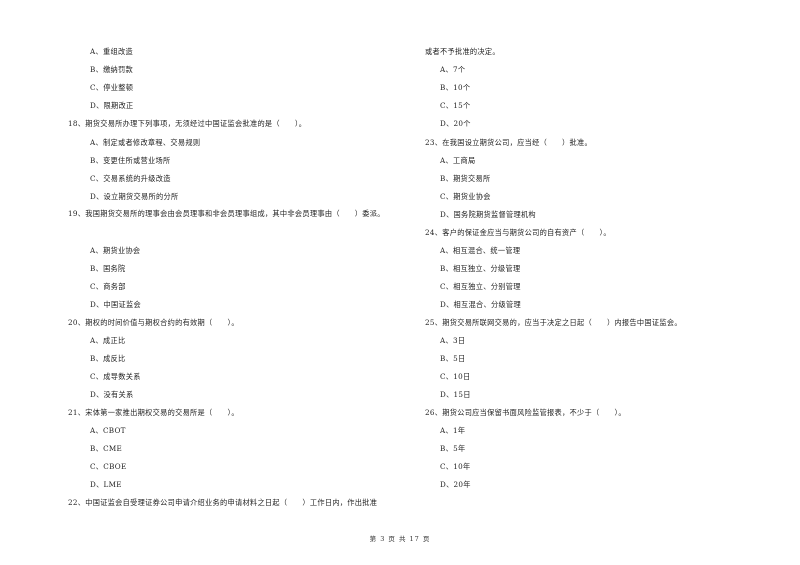  I want to click on page-number-footer: 第 3 页 共 17 页, so click(400, 539).